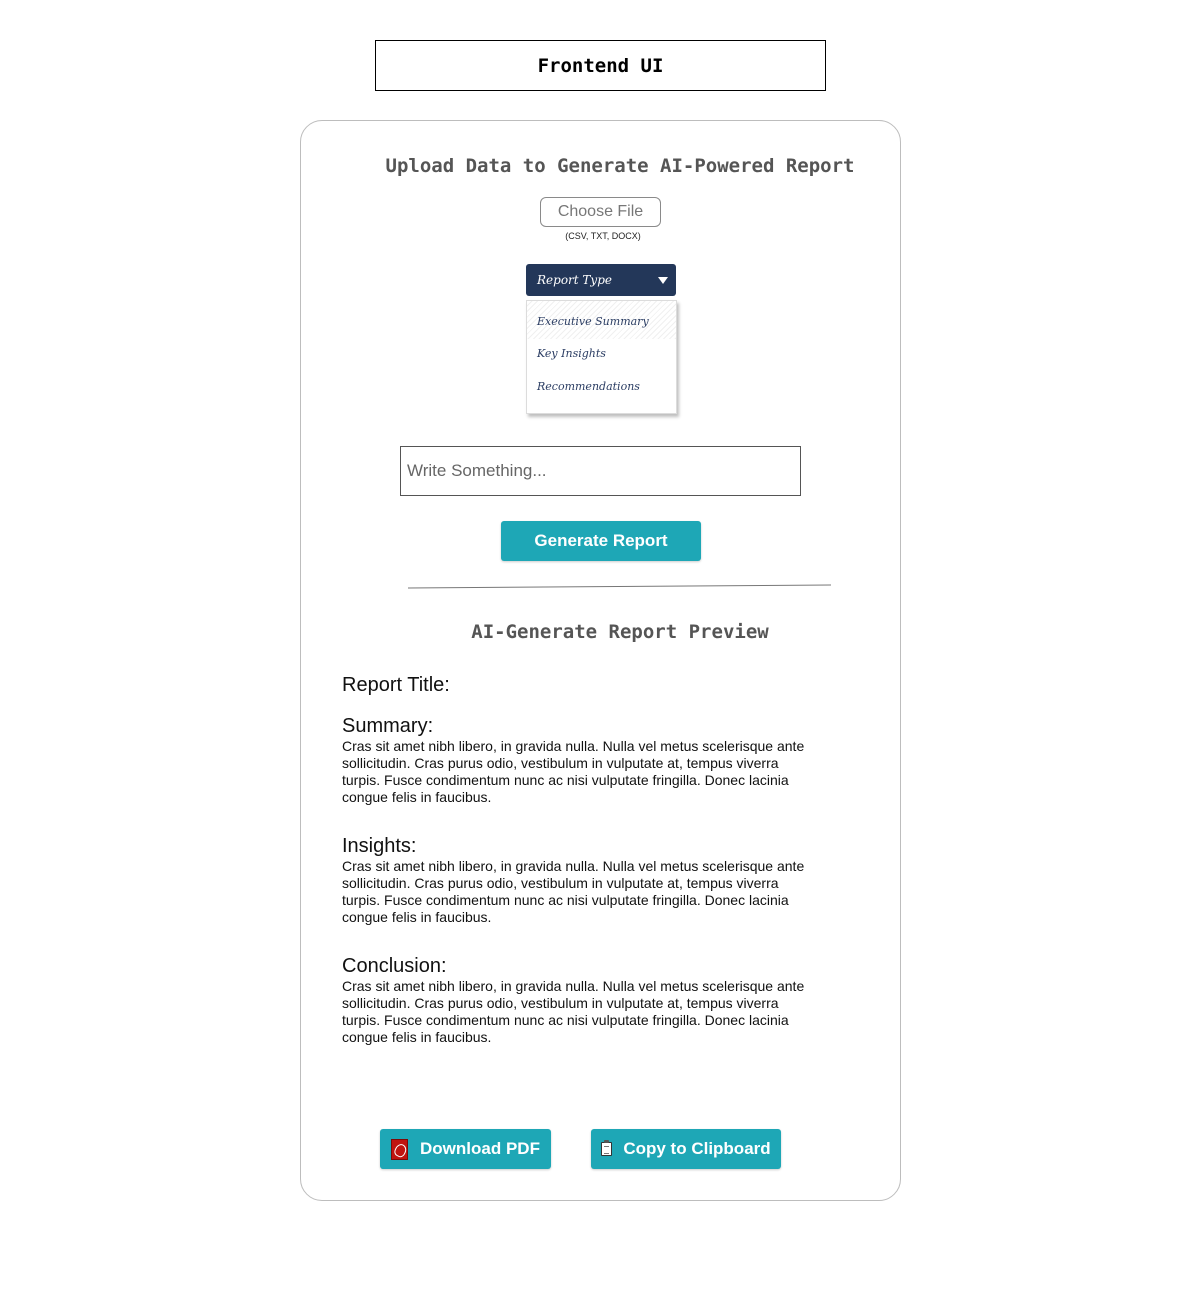 This screenshot has width=1200, height=1300. I want to click on copy-to-clipboard-label: Copy to Clipboard, so click(697, 1148).